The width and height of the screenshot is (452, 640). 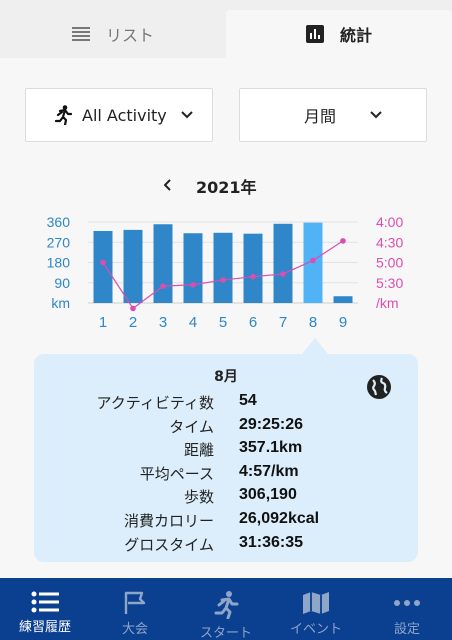 I want to click on tab-bar: リスト 統計, so click(x=226, y=29).